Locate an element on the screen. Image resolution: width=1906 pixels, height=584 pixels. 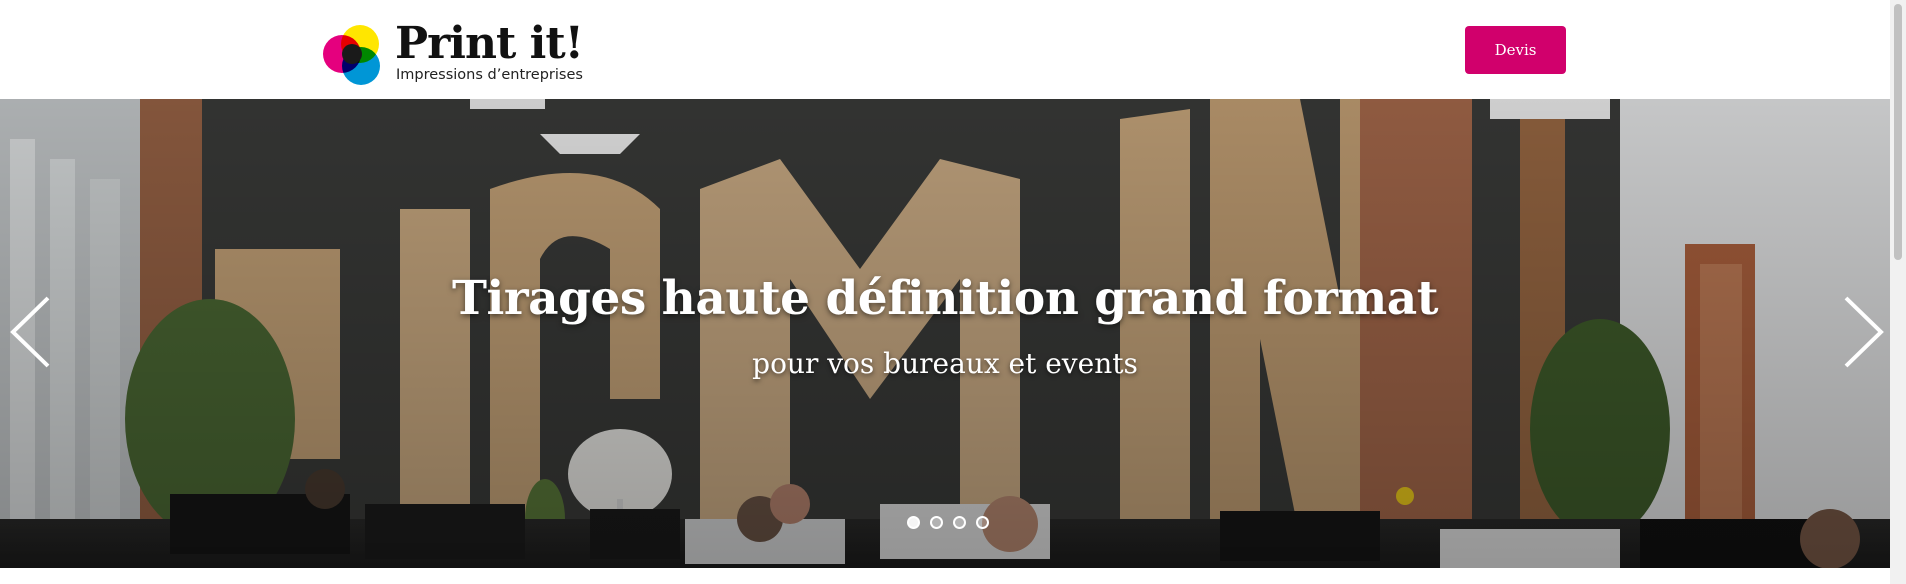
chevron-left-icon is located at coordinates (30, 332).